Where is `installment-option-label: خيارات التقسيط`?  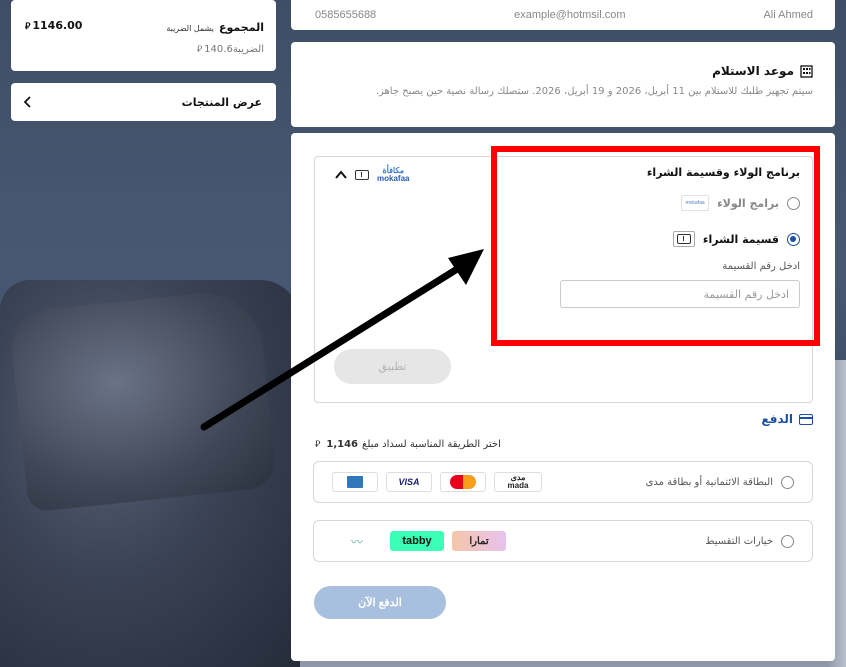
installment-option-label: خيارات التقسيط is located at coordinates (739, 541).